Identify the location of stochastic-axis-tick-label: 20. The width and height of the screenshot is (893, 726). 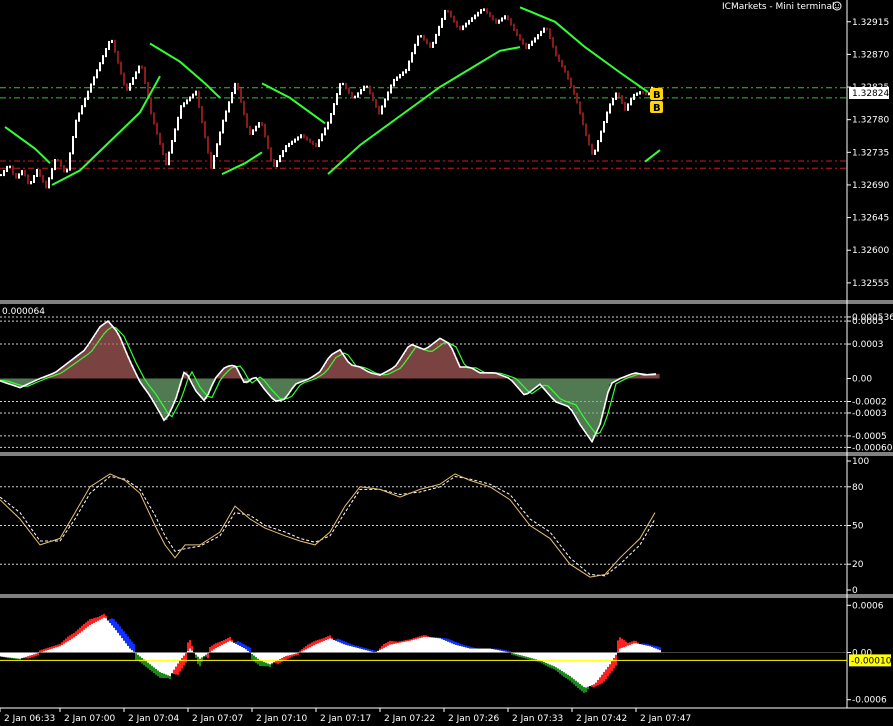
(858, 565).